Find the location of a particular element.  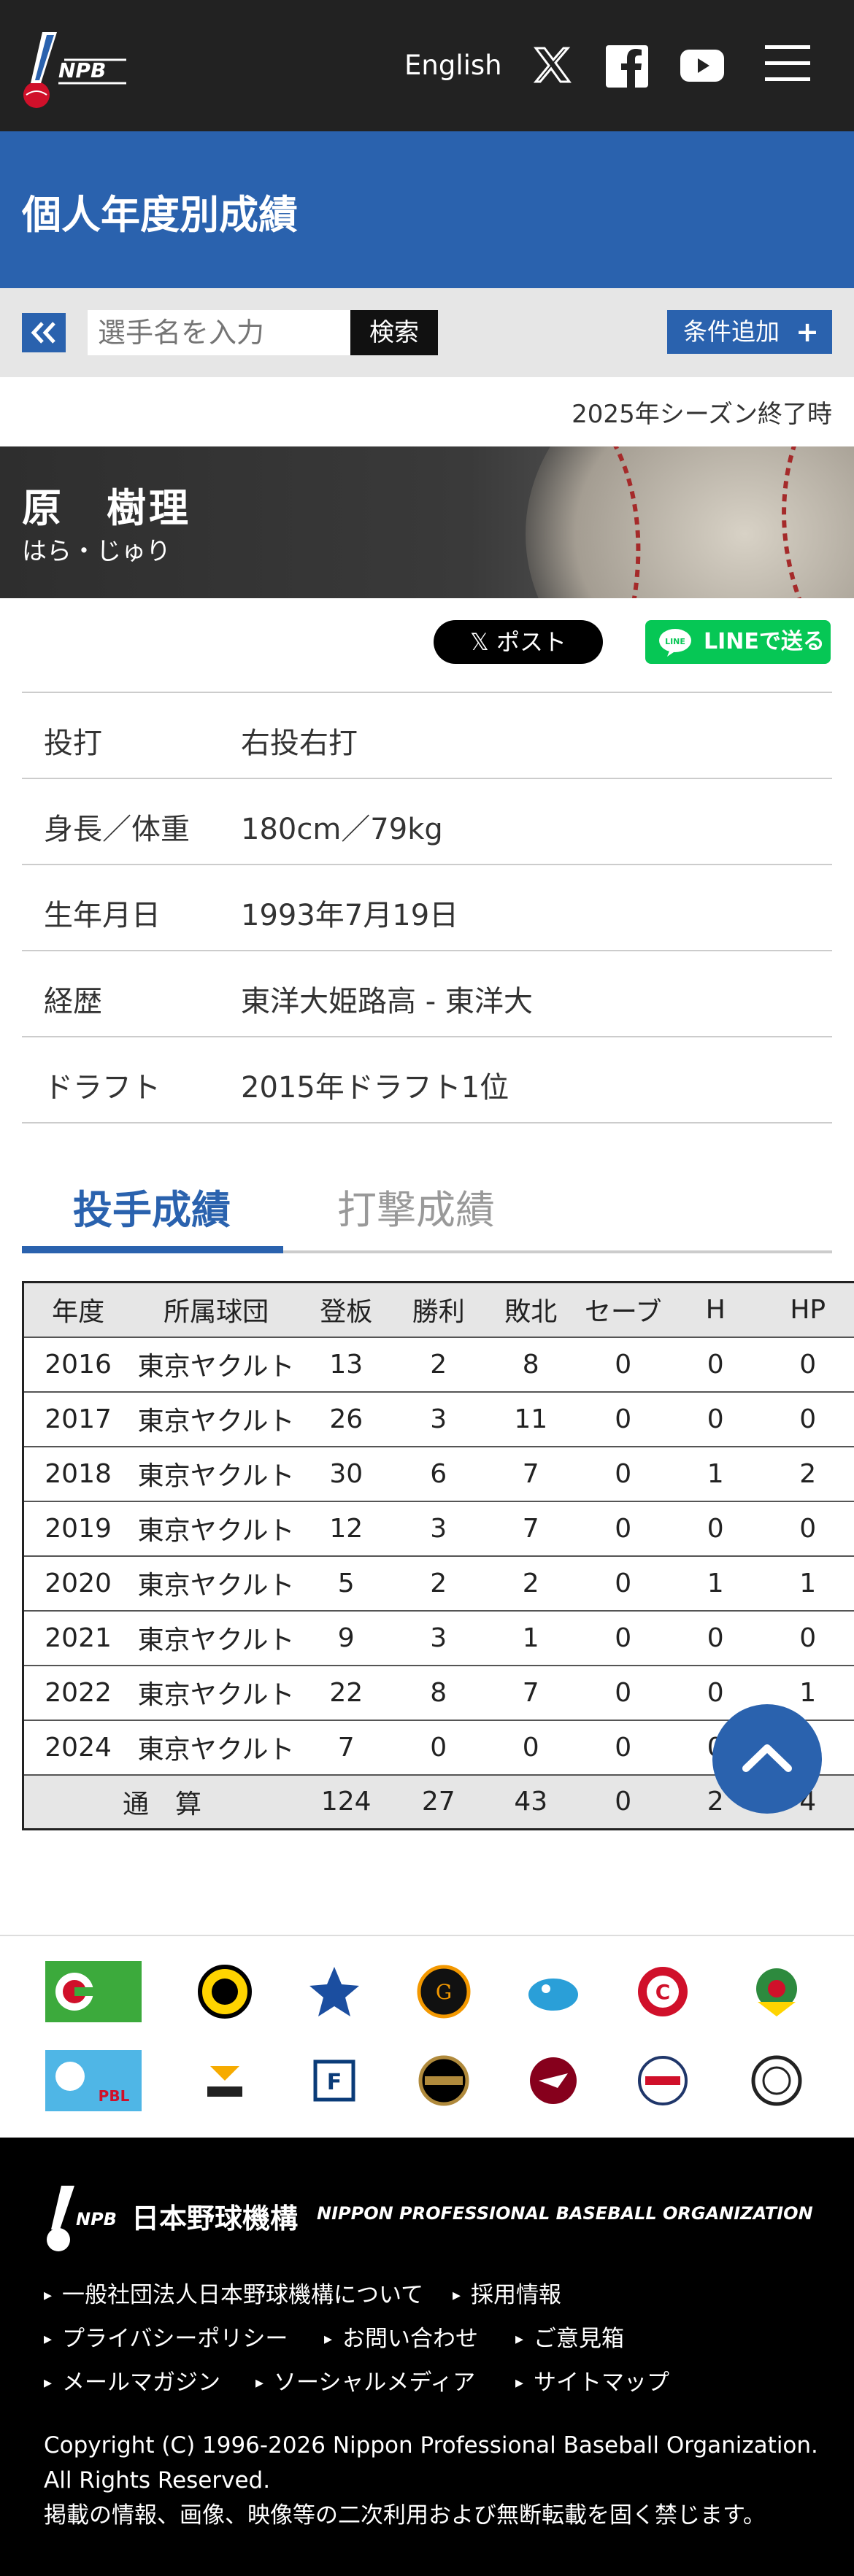

tab-divider is located at coordinates (557, 1251).